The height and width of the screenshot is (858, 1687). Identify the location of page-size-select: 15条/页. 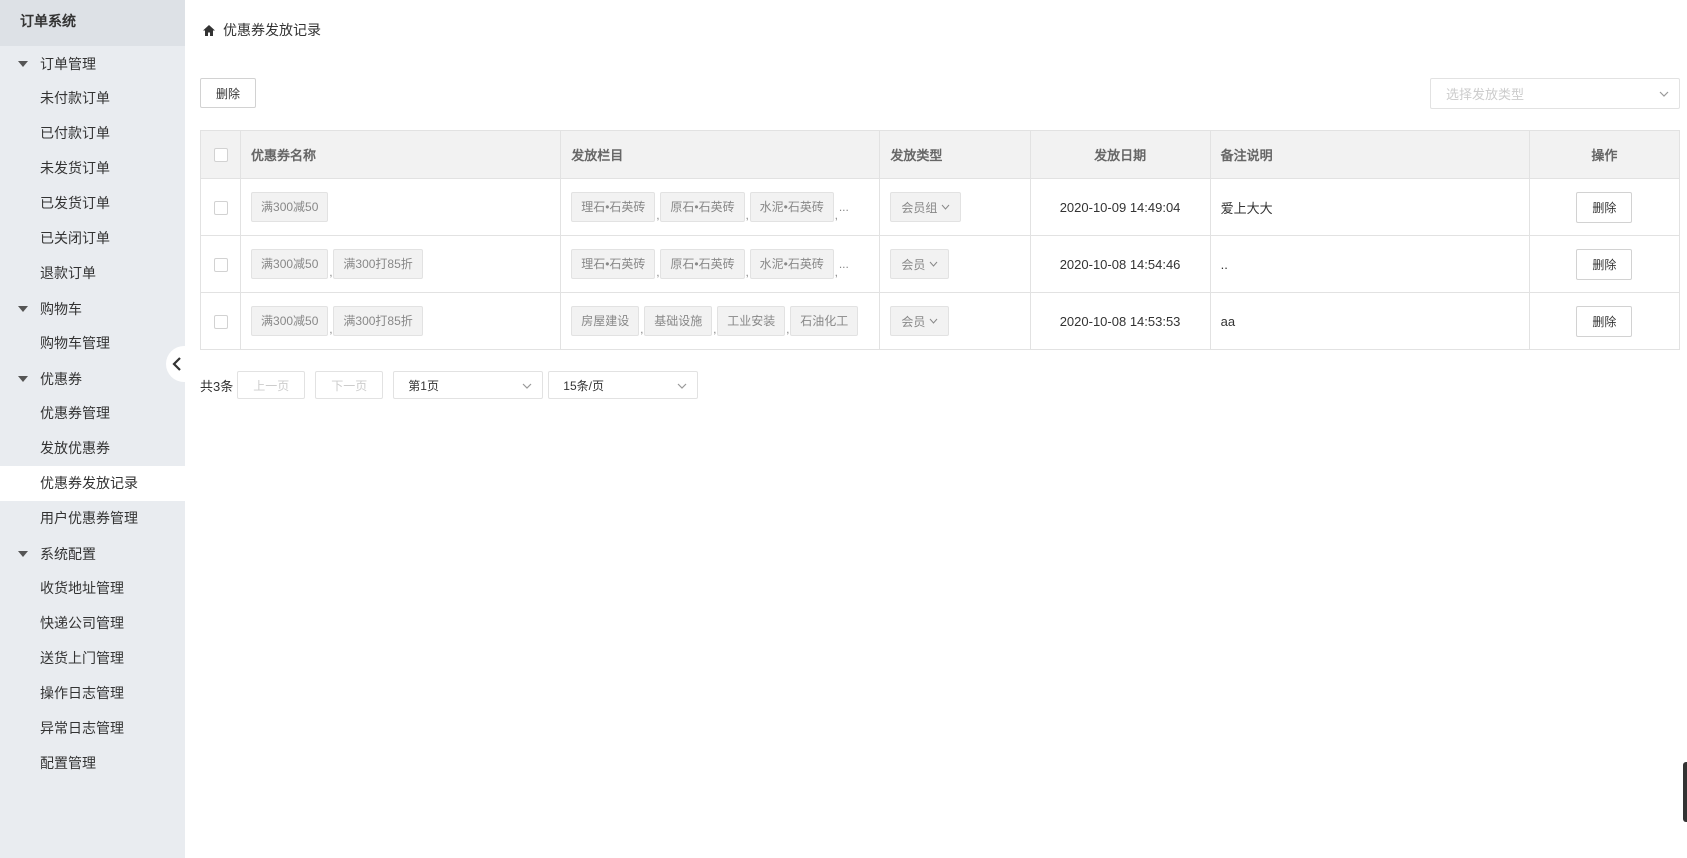
(623, 385).